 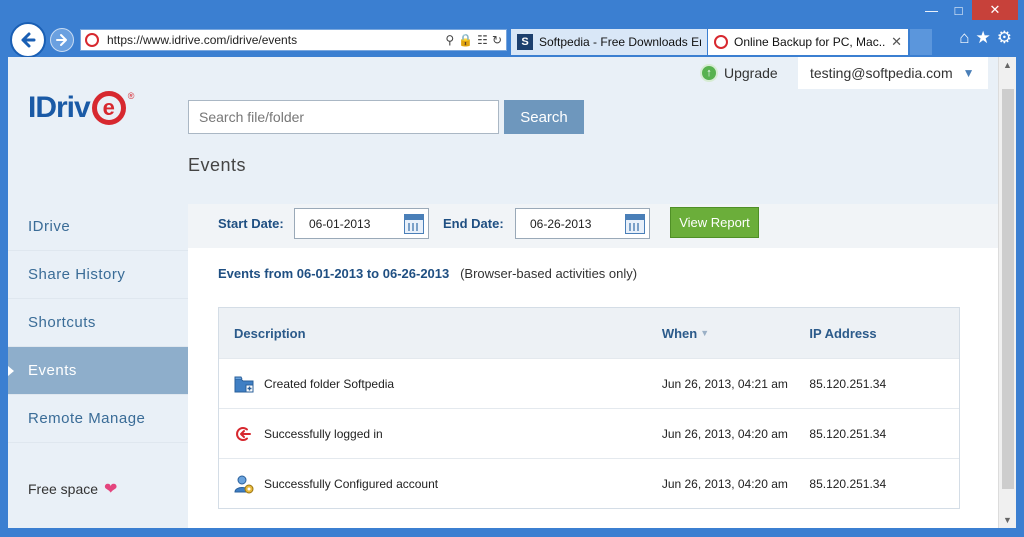 I want to click on row-description: Created folder Softpedia, so click(x=329, y=383).